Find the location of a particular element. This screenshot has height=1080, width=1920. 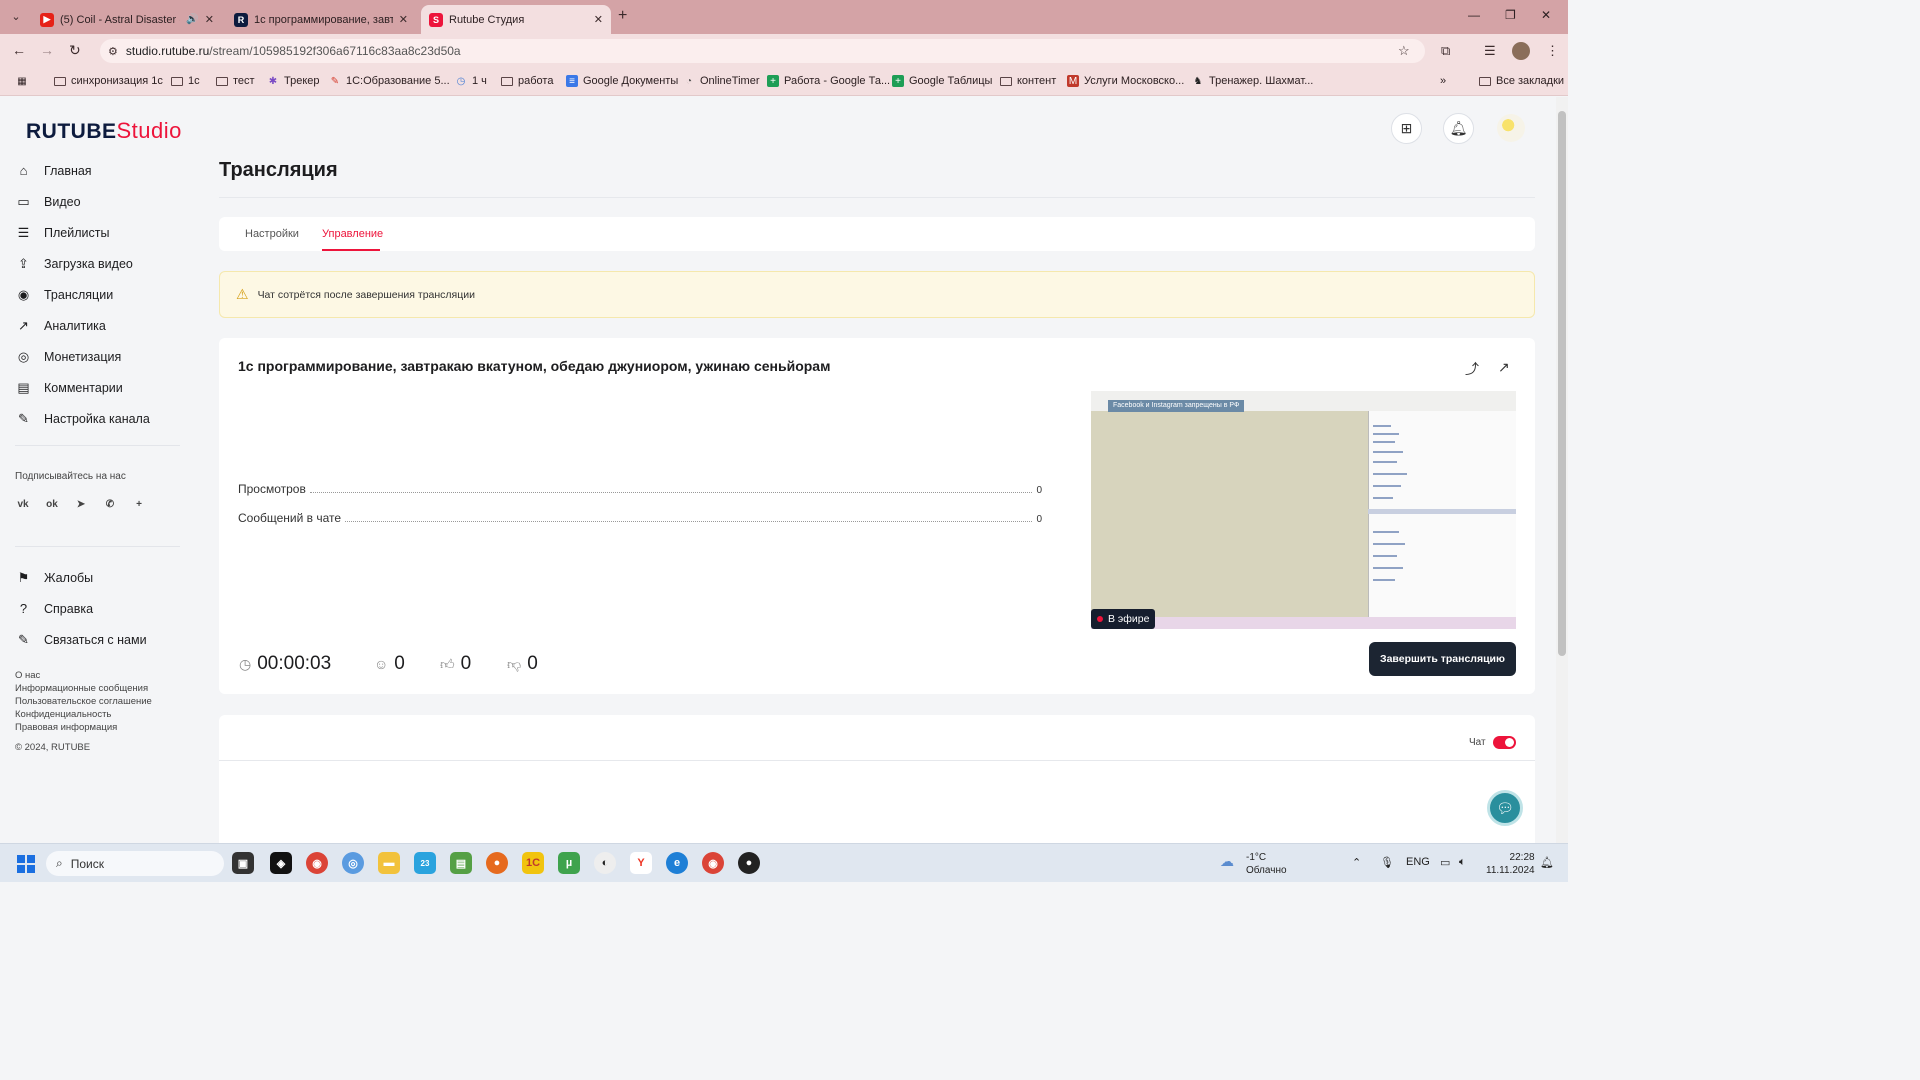

reload-icon: ↻ is located at coordinates (75, 50).